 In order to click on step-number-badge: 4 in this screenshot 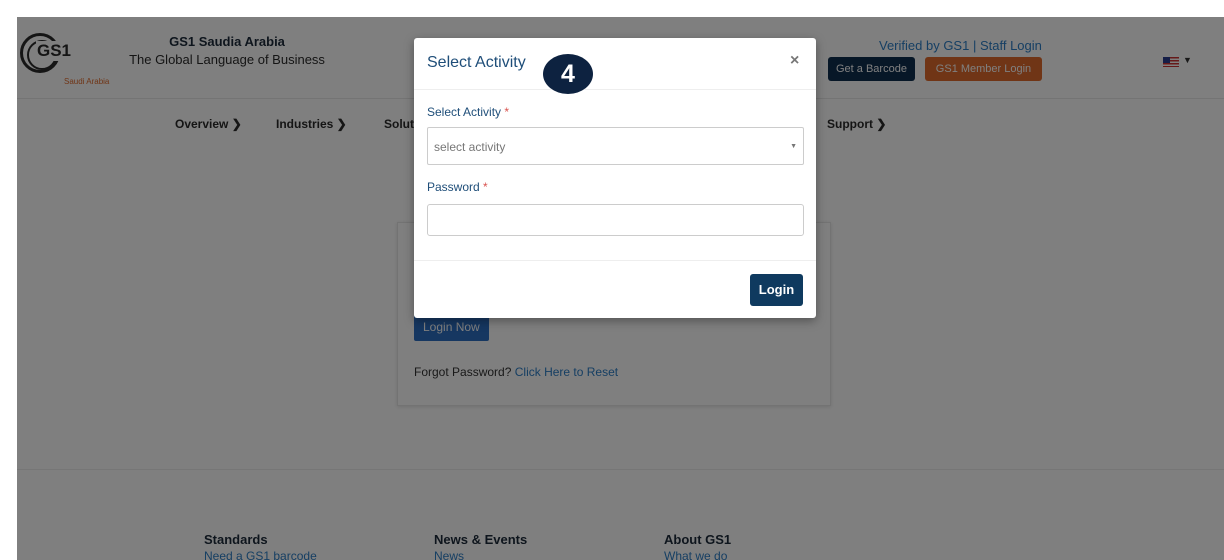, I will do `click(568, 74)`.